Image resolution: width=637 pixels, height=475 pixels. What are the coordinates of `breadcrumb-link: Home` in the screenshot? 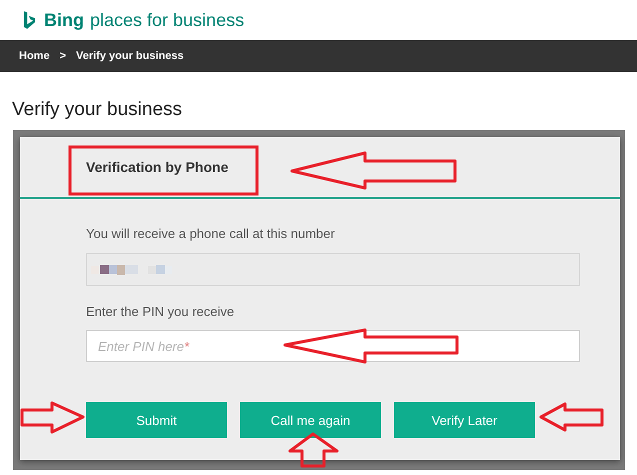 It's located at (34, 56).